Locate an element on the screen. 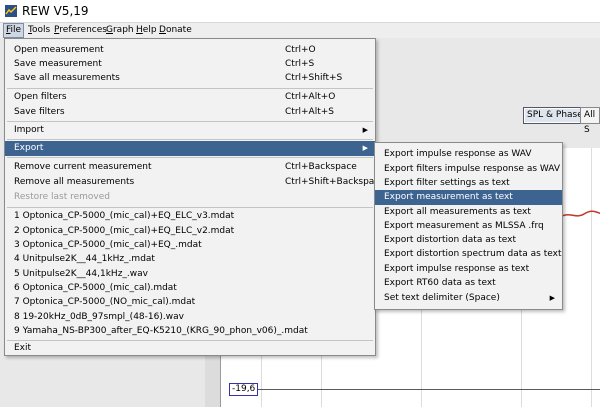 Image resolution: width=600 pixels, height=407 pixels. window-title: REW V5,19 is located at coordinates (55, 11).